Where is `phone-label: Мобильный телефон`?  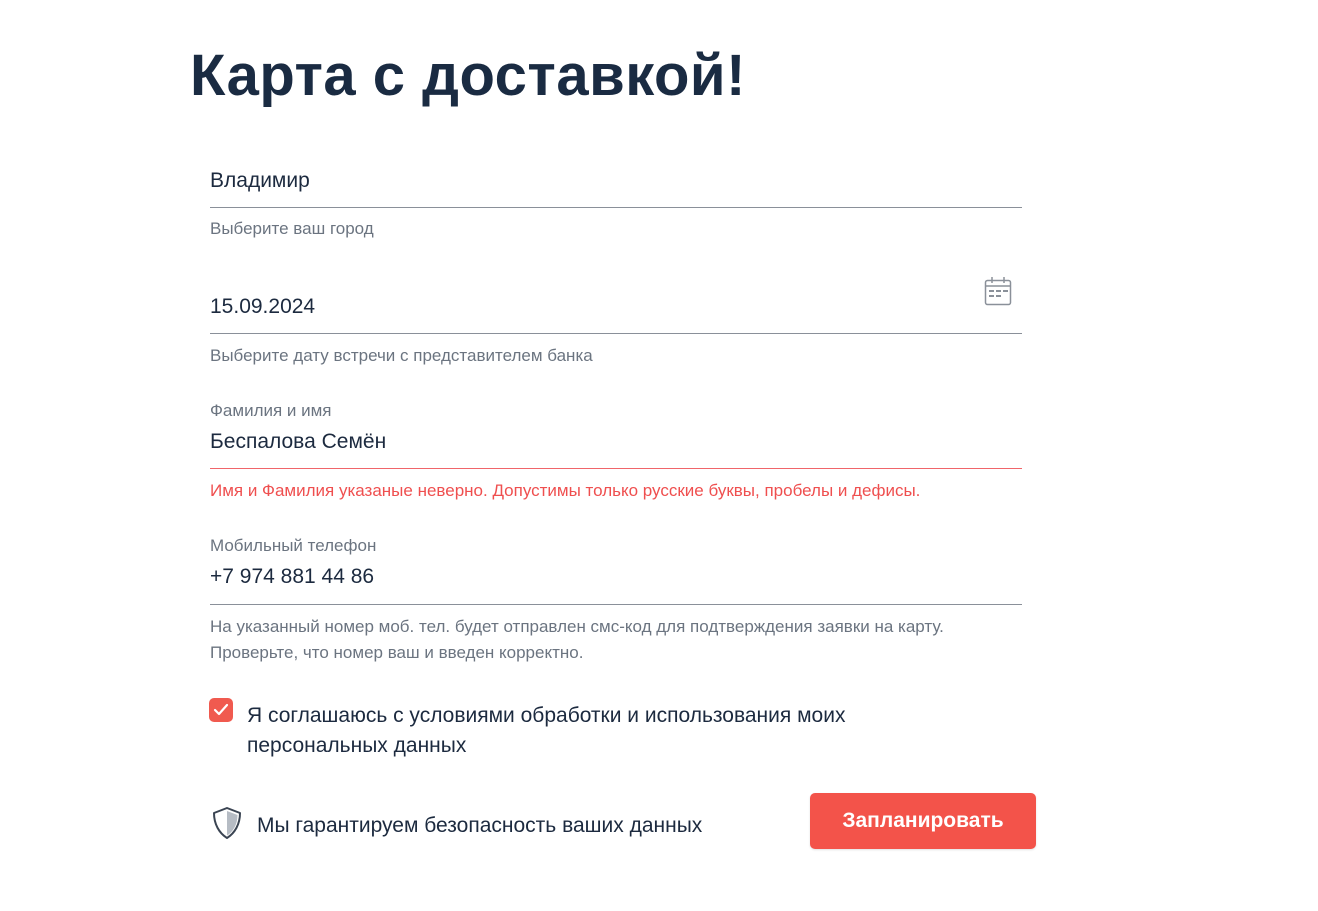 phone-label: Мобильный телефон is located at coordinates (293, 545).